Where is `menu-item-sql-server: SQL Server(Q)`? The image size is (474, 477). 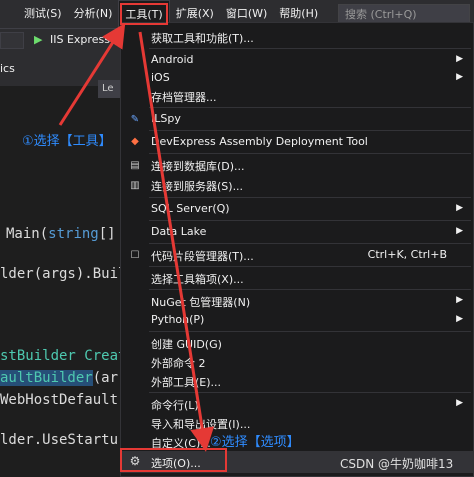 menu-item-sql-server: SQL Server(Q) is located at coordinates (190, 208).